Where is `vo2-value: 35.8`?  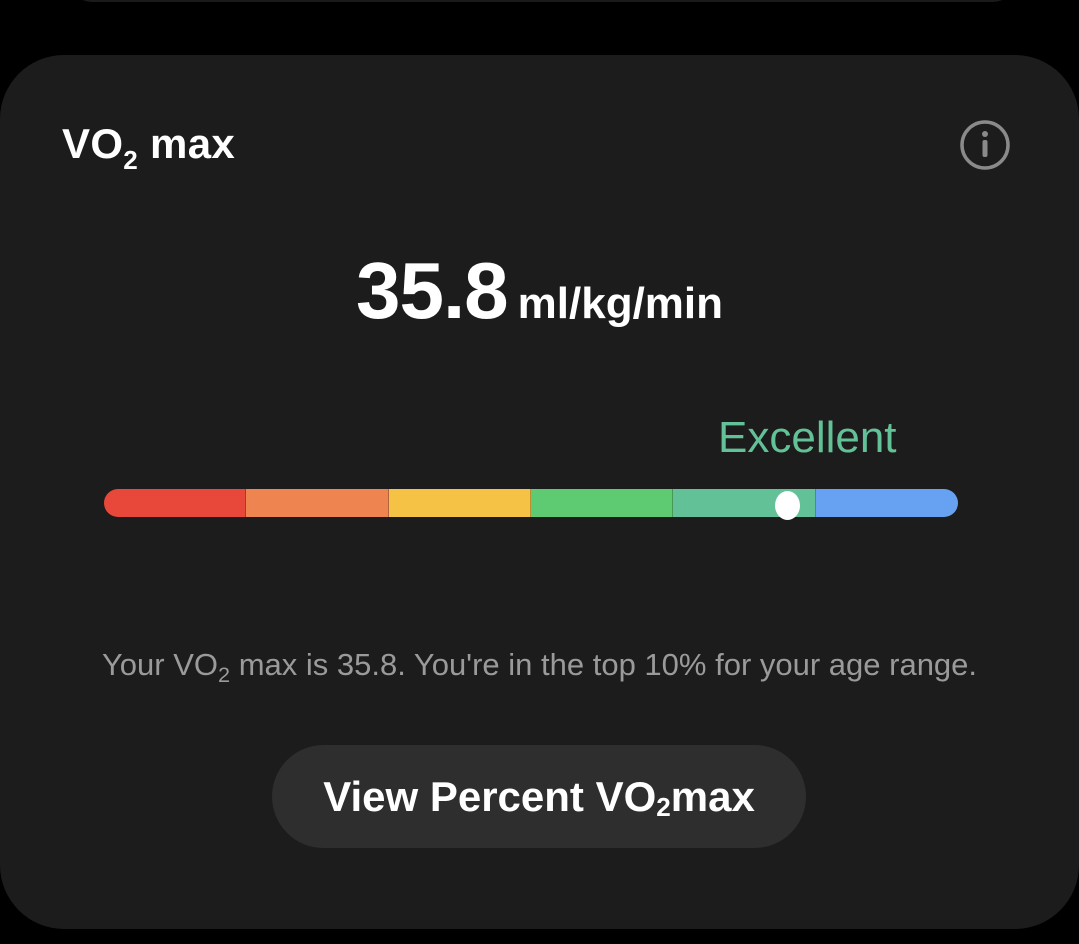 vo2-value: 35.8 is located at coordinates (432, 290).